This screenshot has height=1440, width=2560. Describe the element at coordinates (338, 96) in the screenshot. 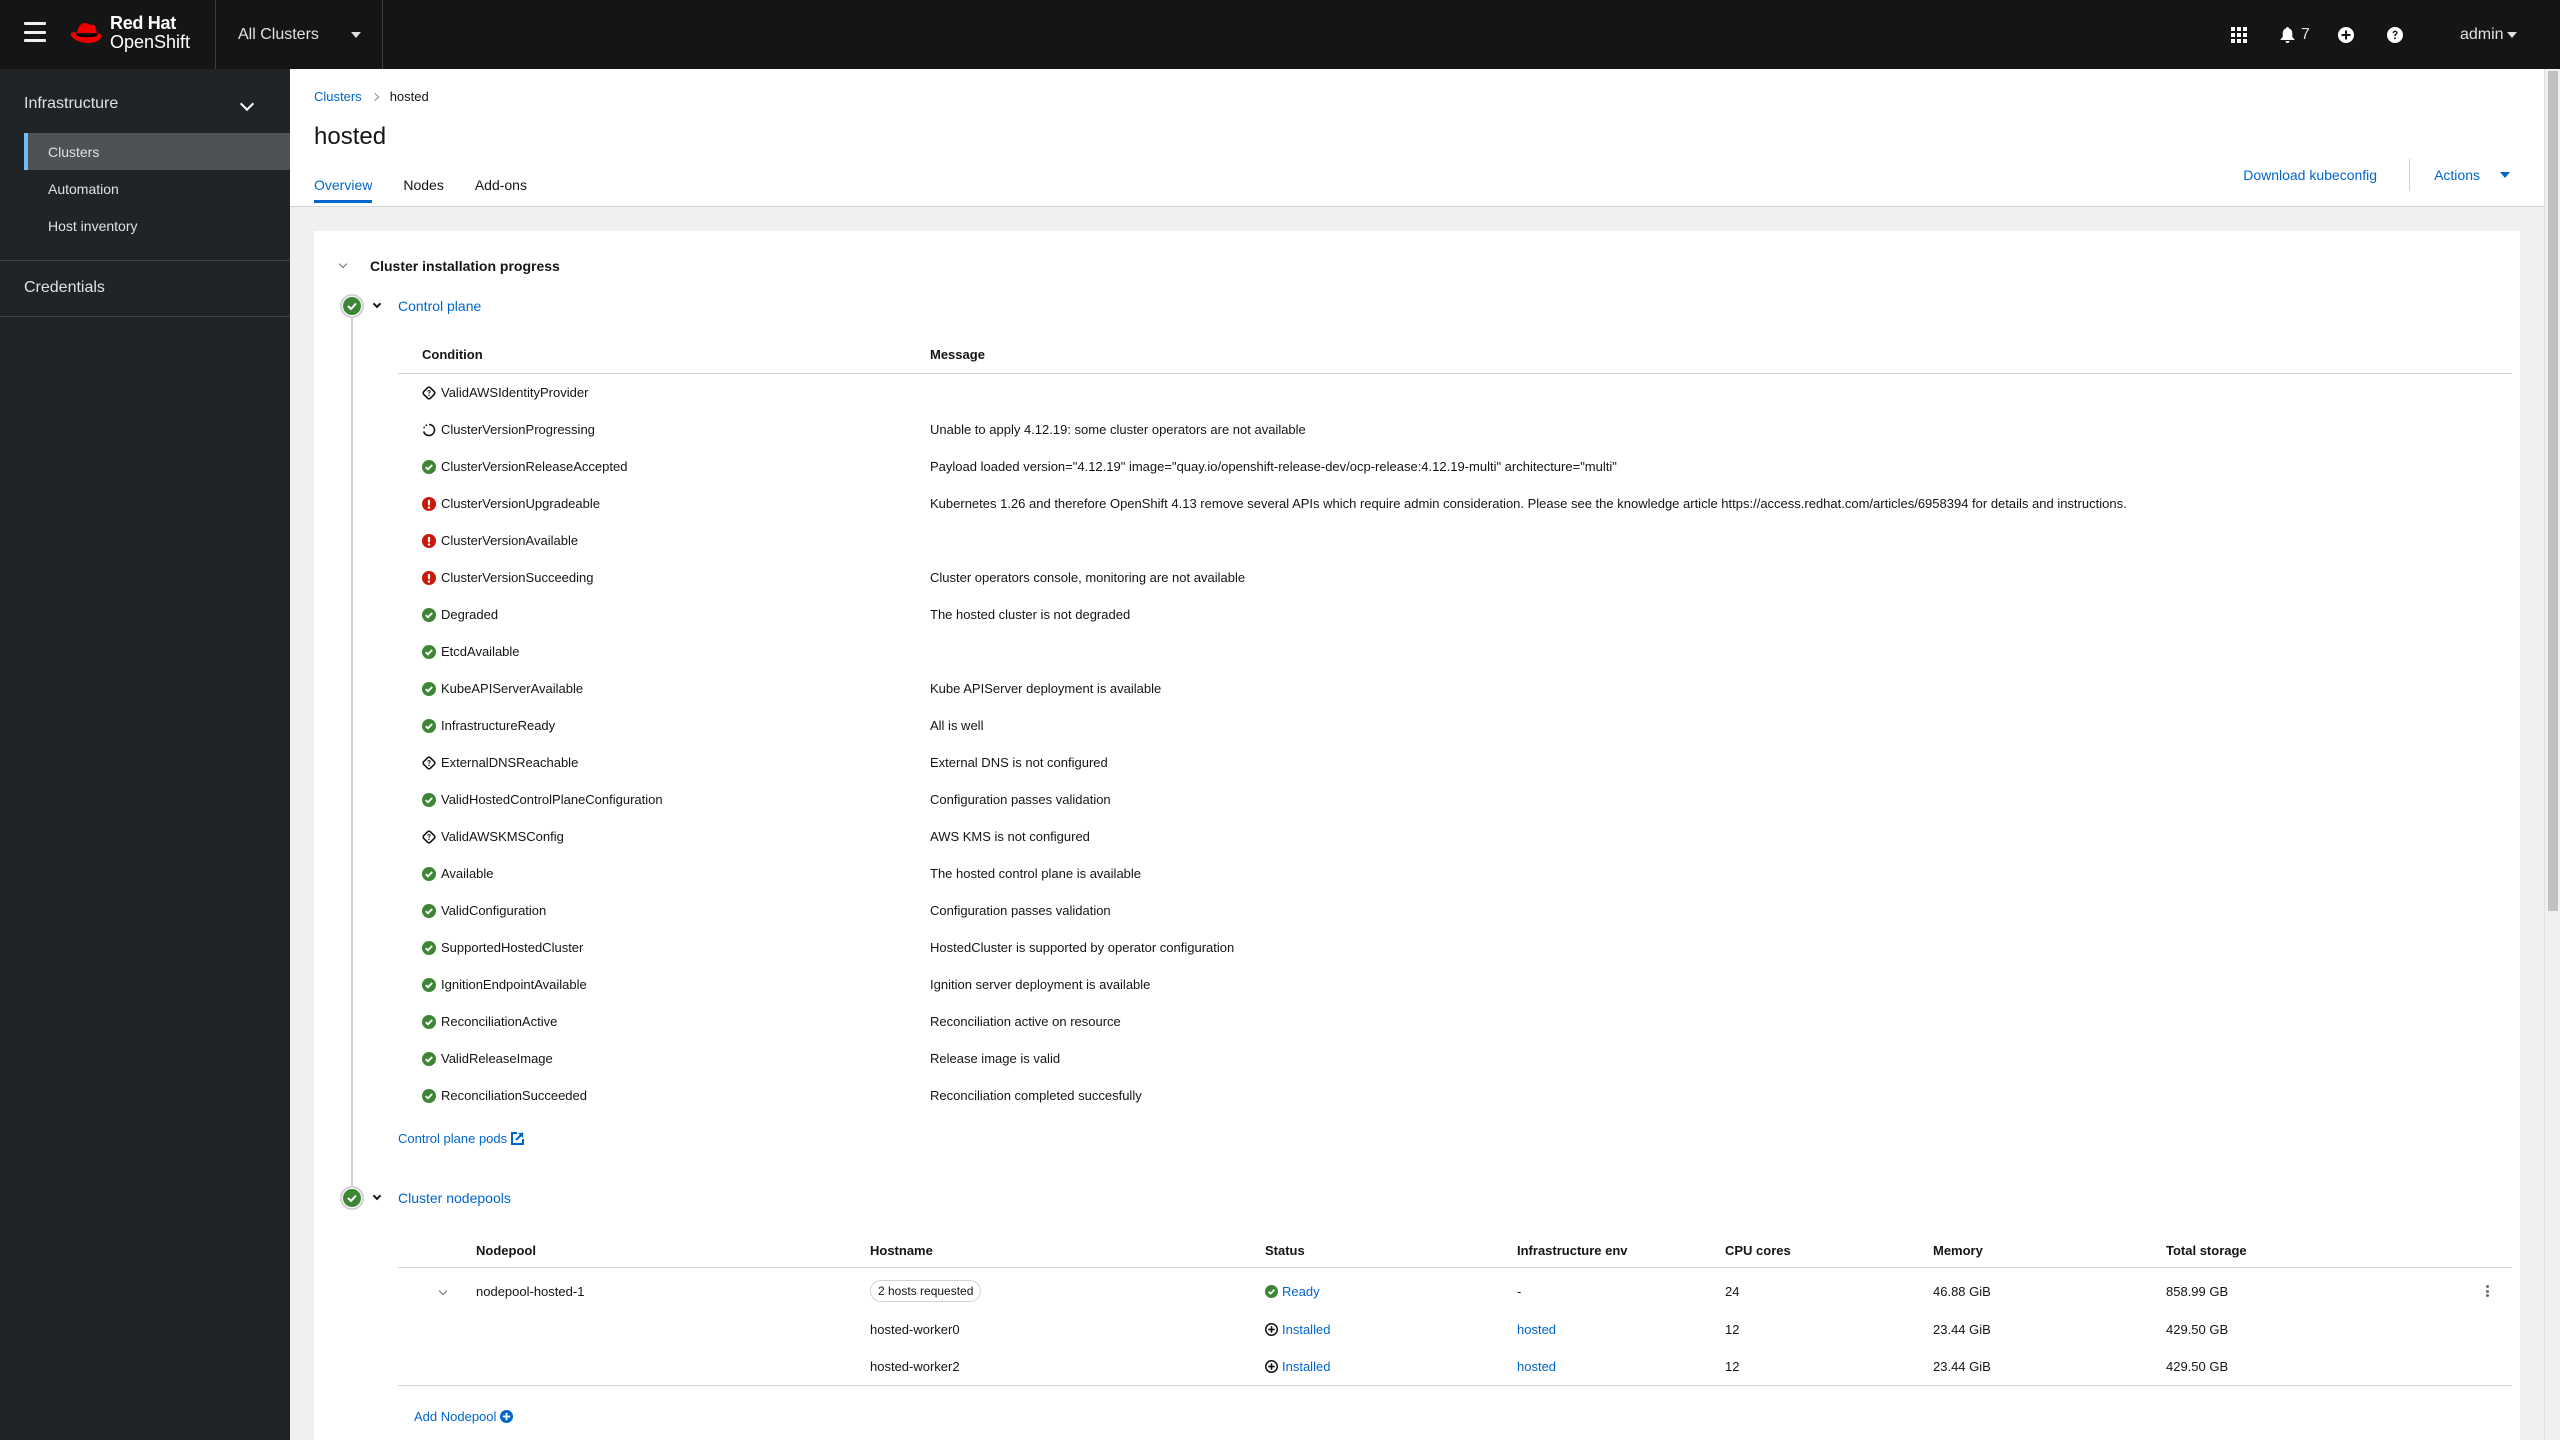

I see `breadcrumb-clusters-link: Clusters` at that location.